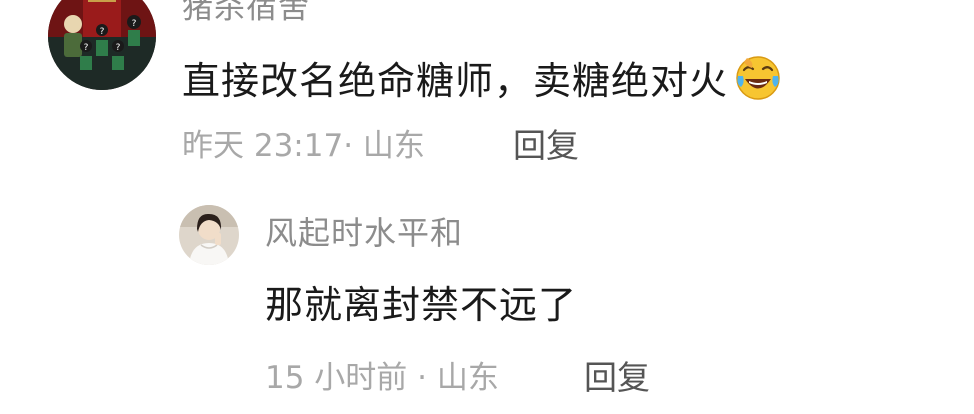 The width and height of the screenshot is (974, 414). I want to click on face-with-tears-of-joy-icon, so click(758, 78).